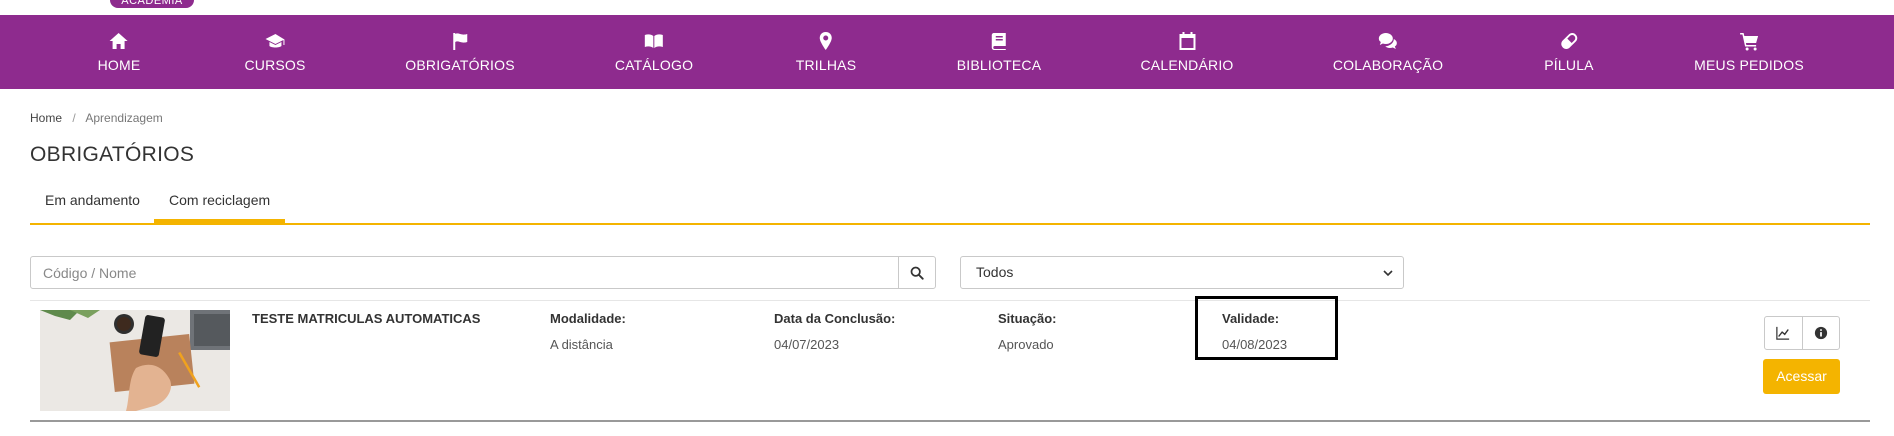 This screenshot has height=436, width=1894. What do you see at coordinates (807, 344) in the screenshot?
I see `field-value: 04/07/2023` at bounding box center [807, 344].